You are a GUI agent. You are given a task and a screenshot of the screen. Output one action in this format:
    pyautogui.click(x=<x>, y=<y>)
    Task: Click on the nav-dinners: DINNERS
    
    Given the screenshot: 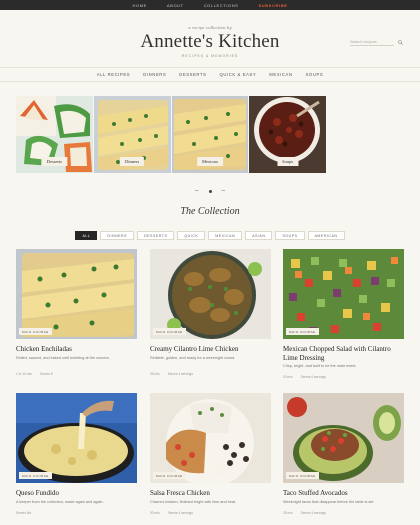 What is the action you would take?
    pyautogui.click(x=154, y=74)
    